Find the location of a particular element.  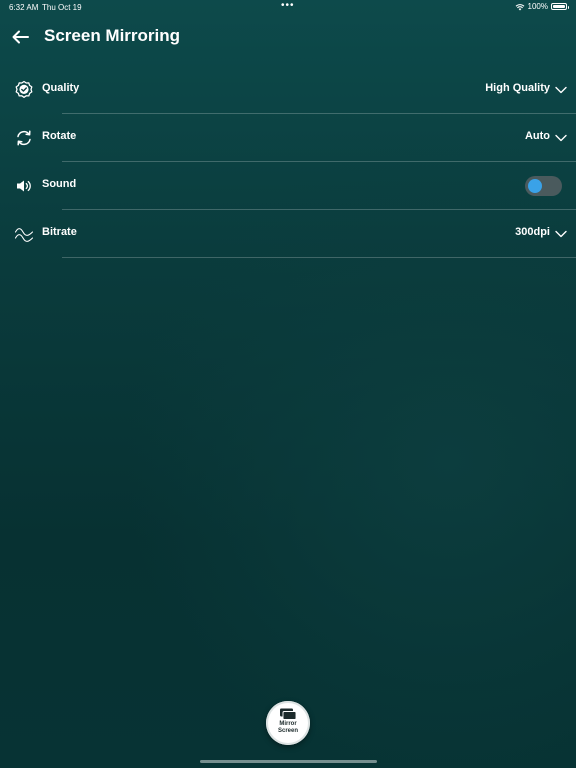

back-button is located at coordinates (21, 37).